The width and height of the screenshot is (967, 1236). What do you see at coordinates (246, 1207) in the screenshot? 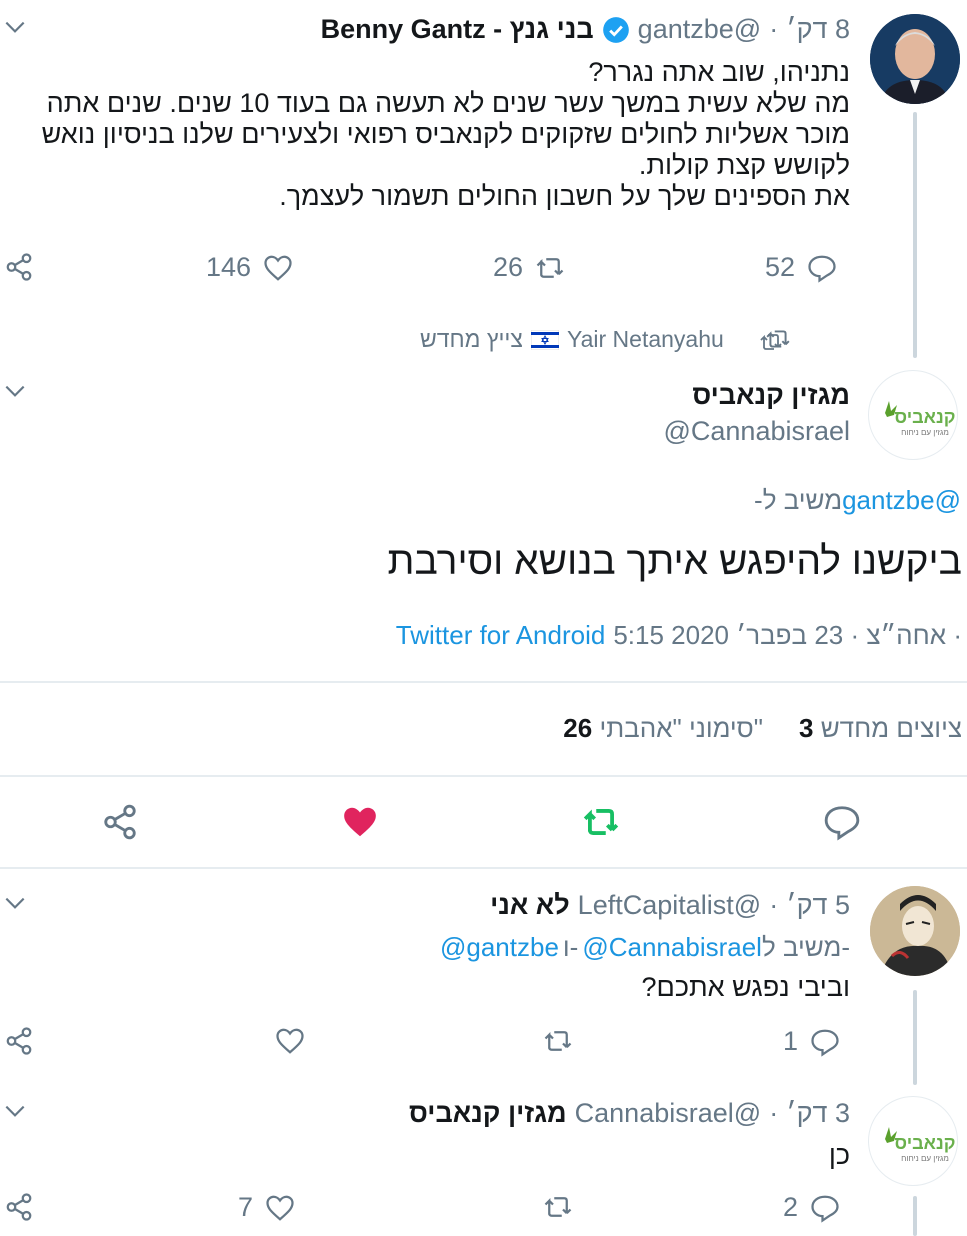
I see `like-count: 7` at bounding box center [246, 1207].